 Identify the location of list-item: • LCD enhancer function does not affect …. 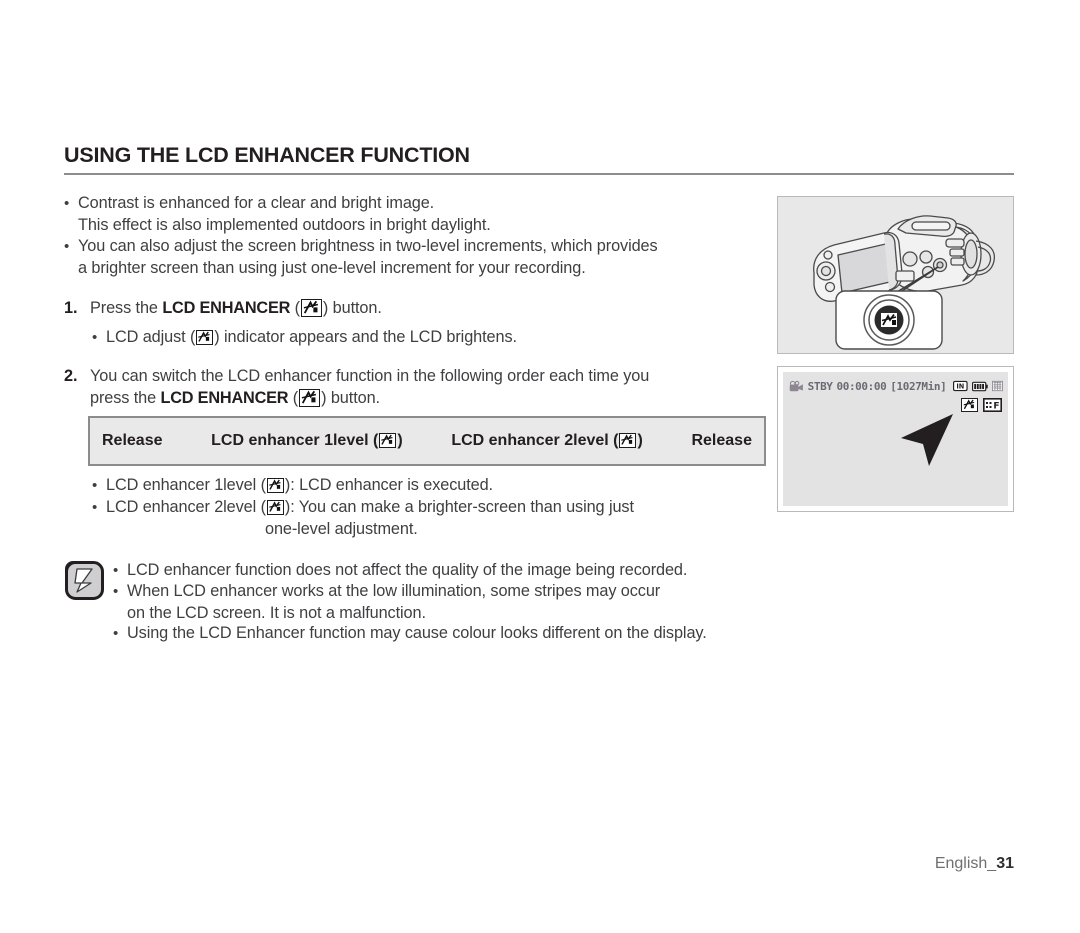
(493, 571).